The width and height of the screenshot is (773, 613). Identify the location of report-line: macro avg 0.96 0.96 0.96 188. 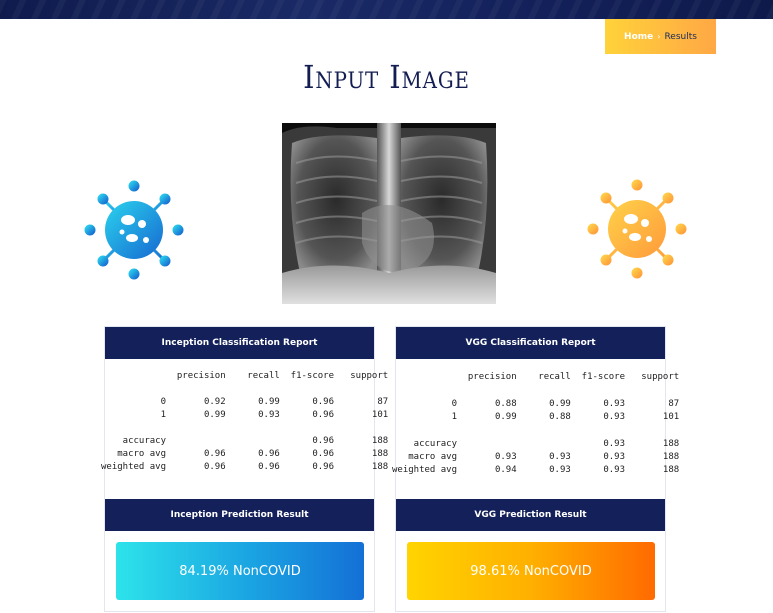
(245, 454).